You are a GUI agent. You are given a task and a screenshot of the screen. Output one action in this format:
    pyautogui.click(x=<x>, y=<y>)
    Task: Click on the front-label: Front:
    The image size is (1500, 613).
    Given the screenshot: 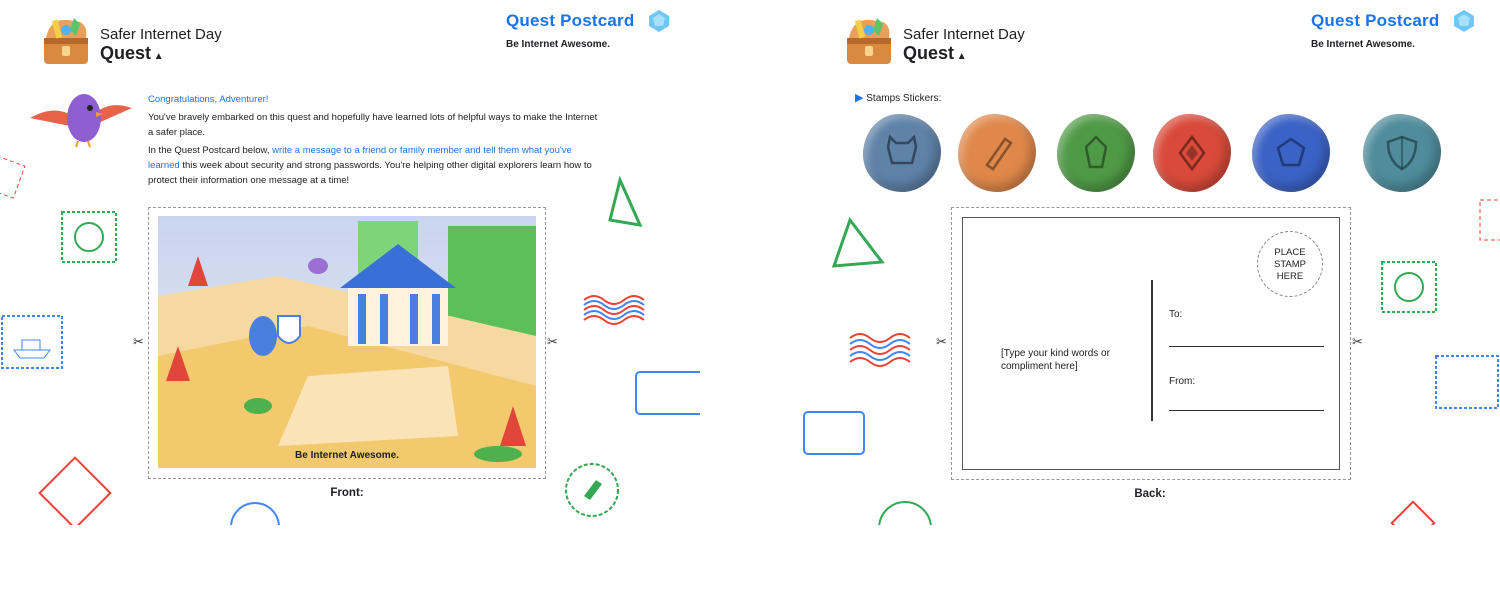 What is the action you would take?
    pyautogui.click(x=347, y=493)
    